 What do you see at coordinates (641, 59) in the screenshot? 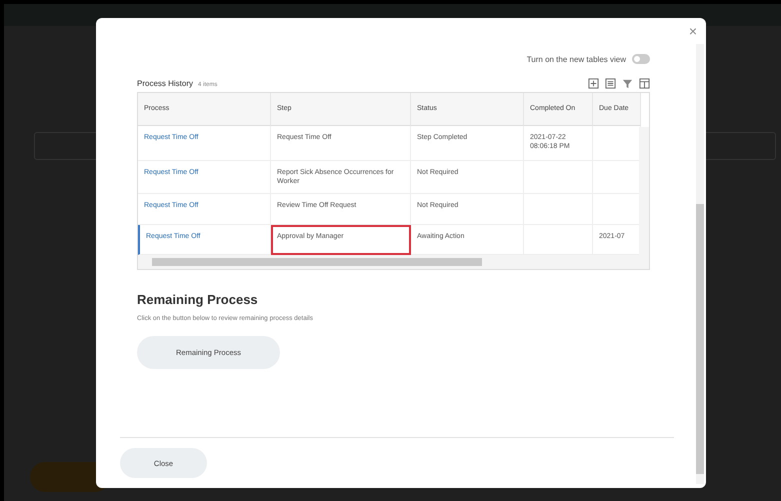
I see `toggle-switch` at bounding box center [641, 59].